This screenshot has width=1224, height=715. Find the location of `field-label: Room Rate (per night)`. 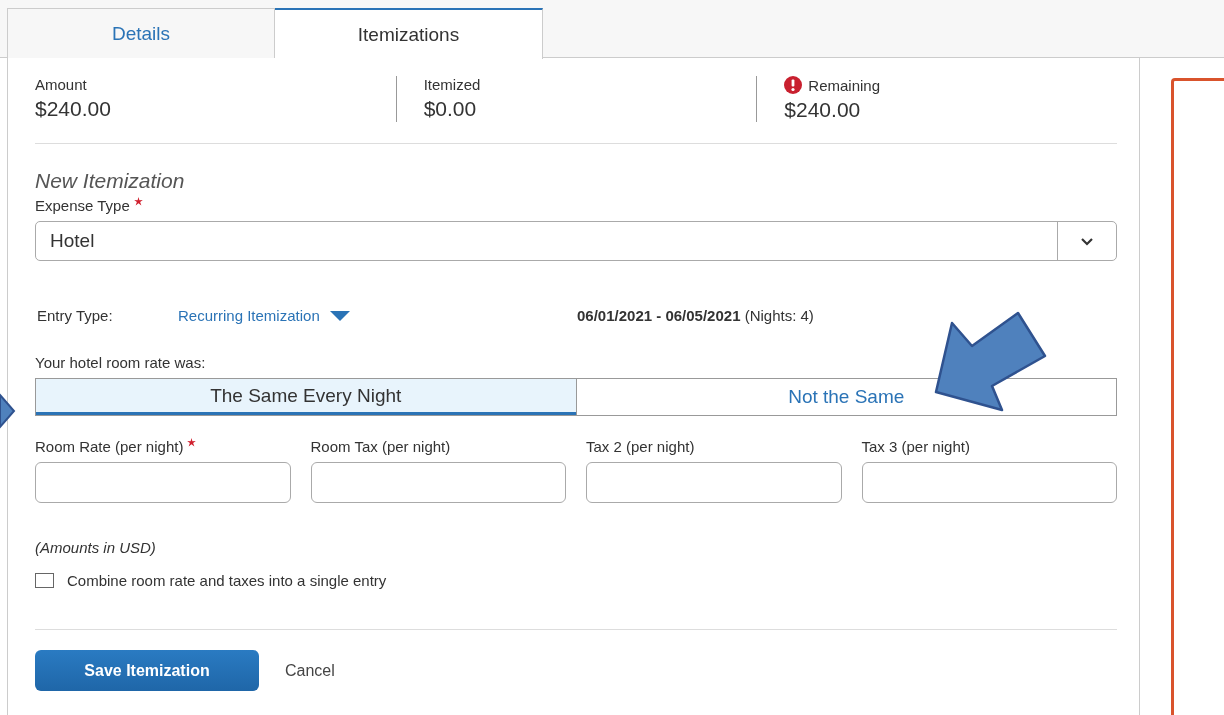

field-label: Room Rate (per night) is located at coordinates (109, 446).